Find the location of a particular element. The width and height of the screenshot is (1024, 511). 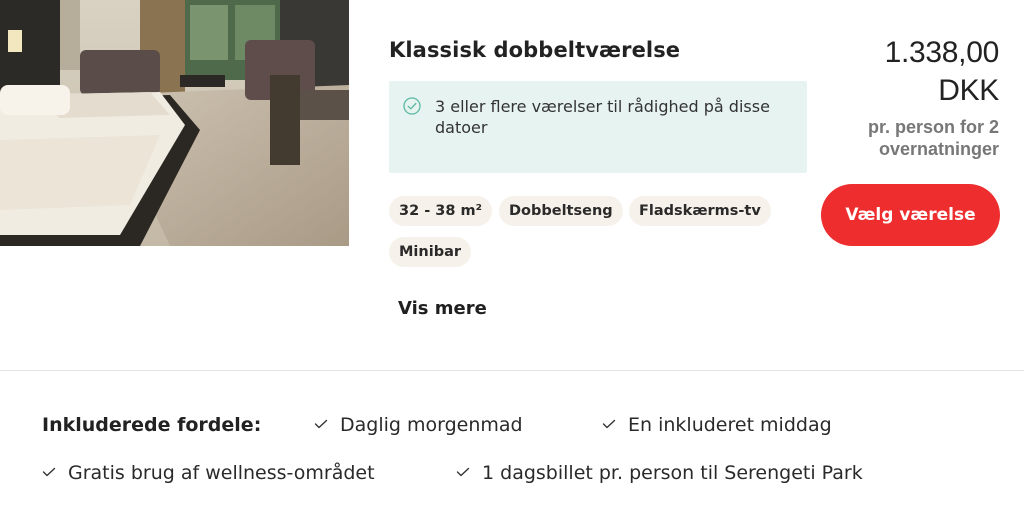

price-currency: DKK is located at coordinates (968, 90).